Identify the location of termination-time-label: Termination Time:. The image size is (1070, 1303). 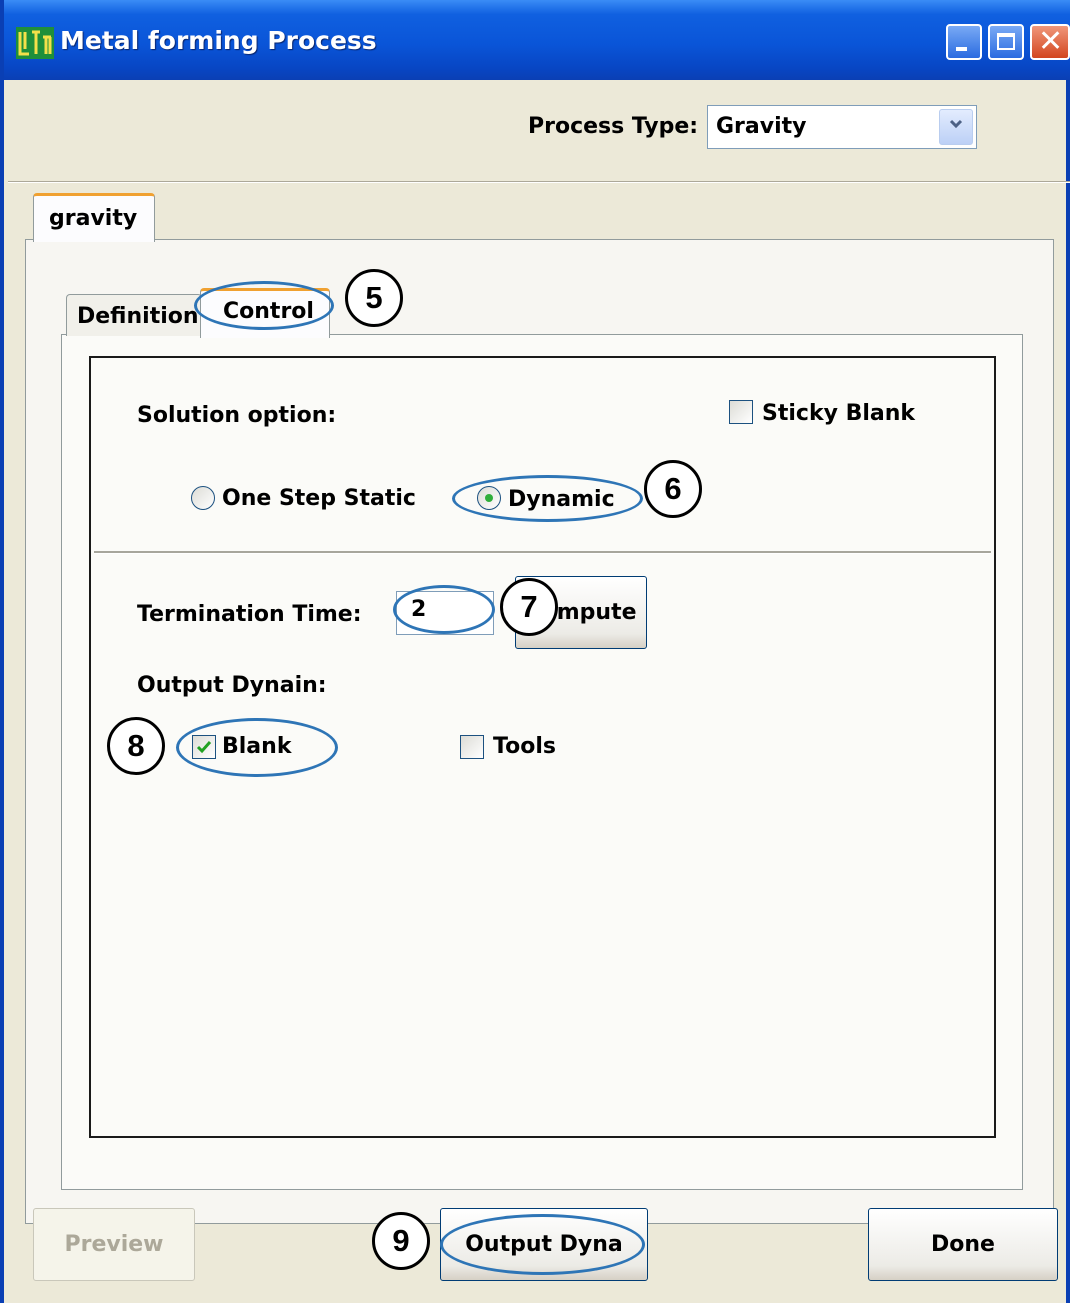
(249, 614).